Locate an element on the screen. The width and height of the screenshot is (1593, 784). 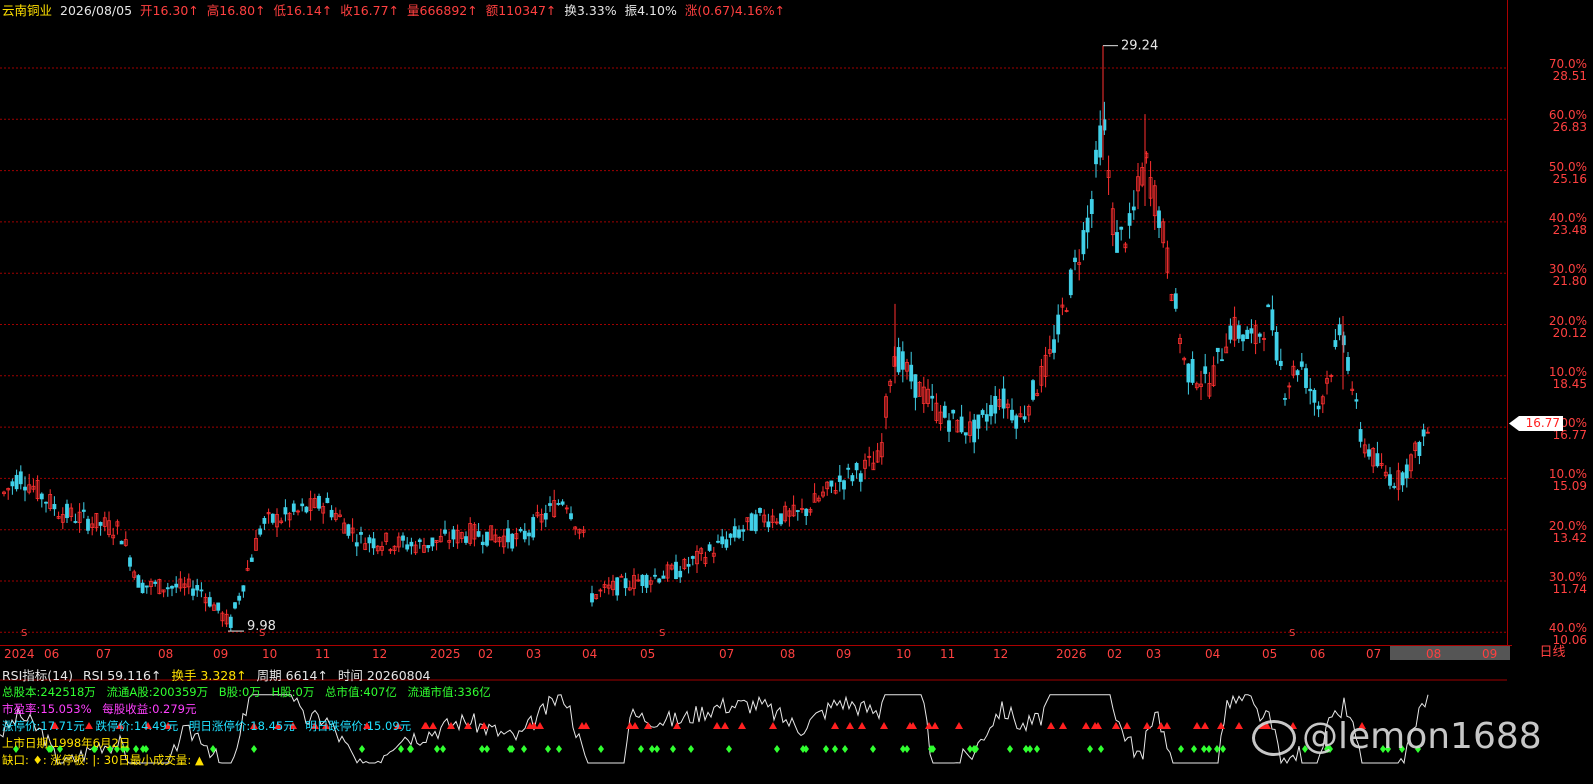
date-label: 05 is located at coordinates (648, 654).